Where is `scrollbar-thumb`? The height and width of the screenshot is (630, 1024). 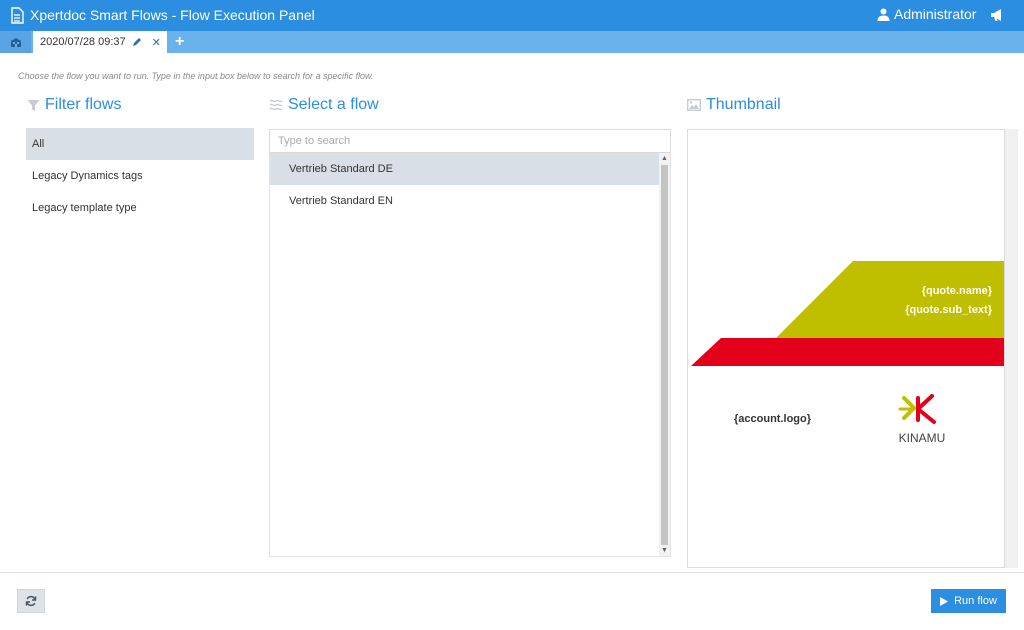 scrollbar-thumb is located at coordinates (664, 355).